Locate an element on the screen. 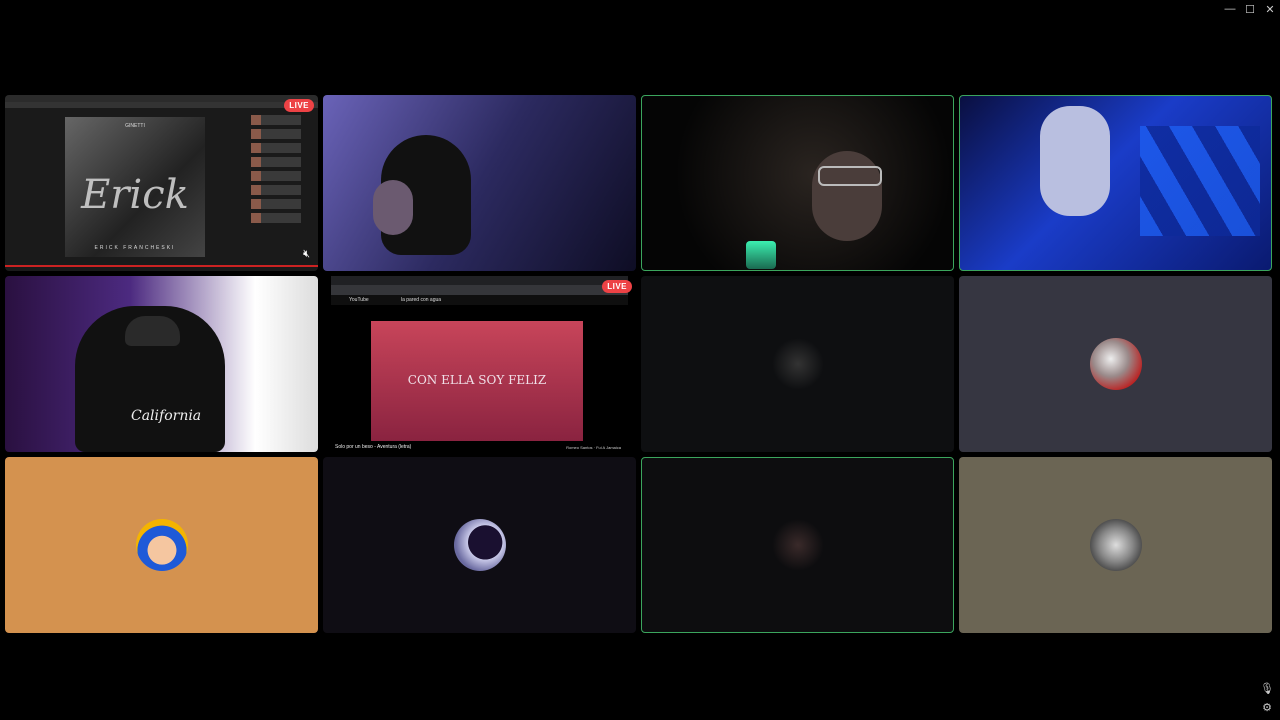 The image size is (1280, 720). album-artist: Erick is located at coordinates (135, 195).